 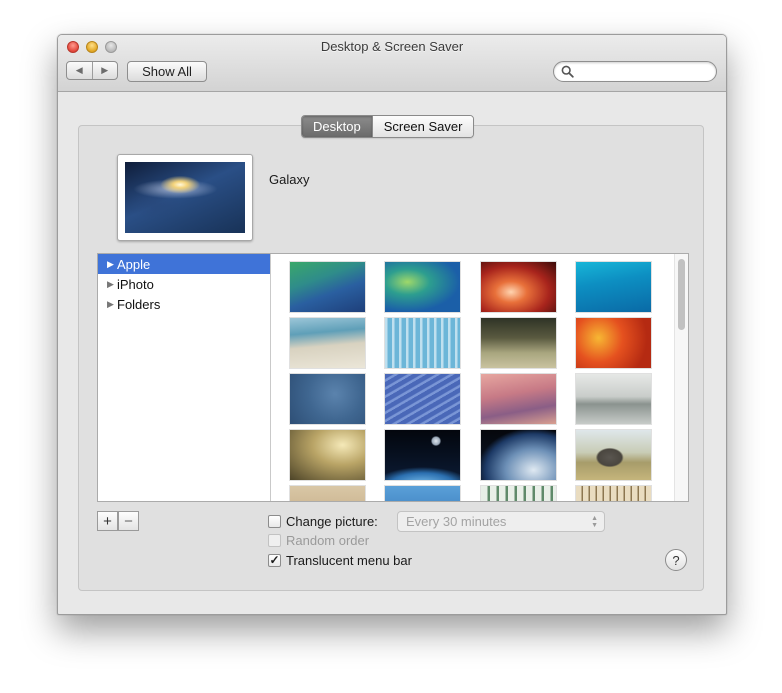 What do you see at coordinates (676, 560) in the screenshot?
I see `help-button: ?` at bounding box center [676, 560].